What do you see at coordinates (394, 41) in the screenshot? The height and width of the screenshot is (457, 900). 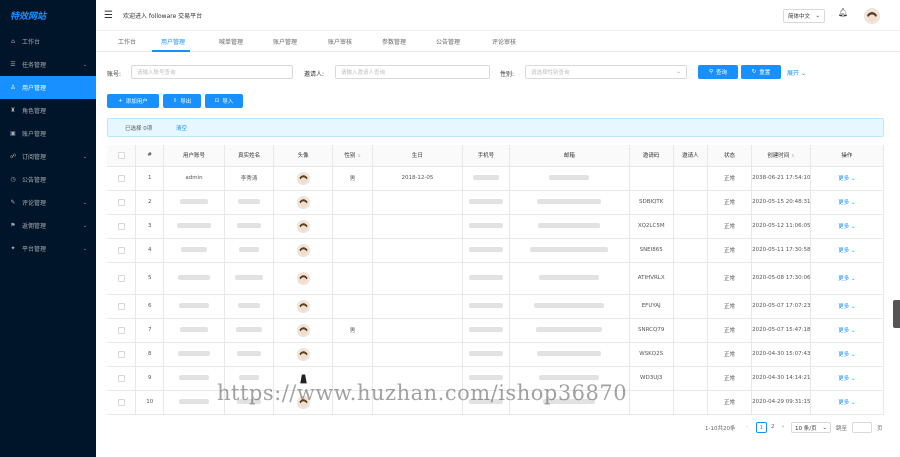 I see `tab-5: 参数管理` at bounding box center [394, 41].